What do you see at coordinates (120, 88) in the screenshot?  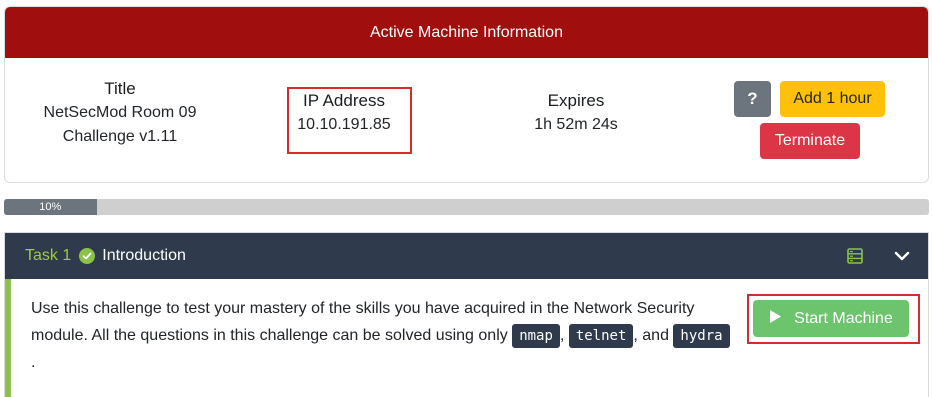 I see `title-label: Title` at bounding box center [120, 88].